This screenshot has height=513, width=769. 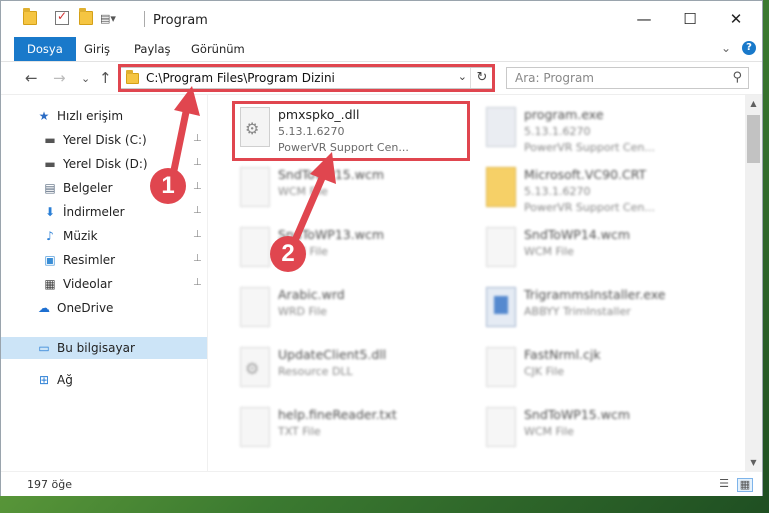 What do you see at coordinates (288, 254) in the screenshot?
I see `step-2-badge: 2` at bounding box center [288, 254].